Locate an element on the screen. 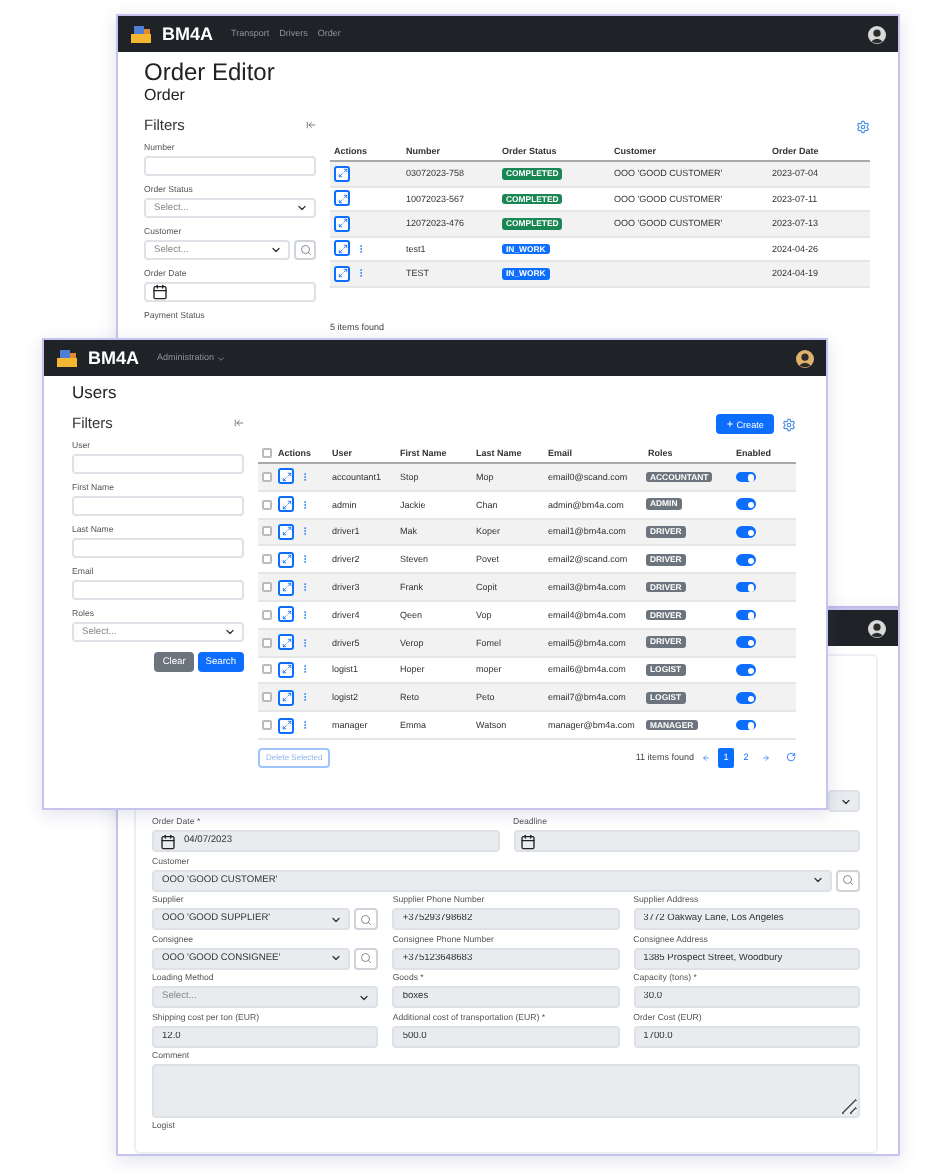 The image size is (948, 1174). plus-icon is located at coordinates (729, 424).